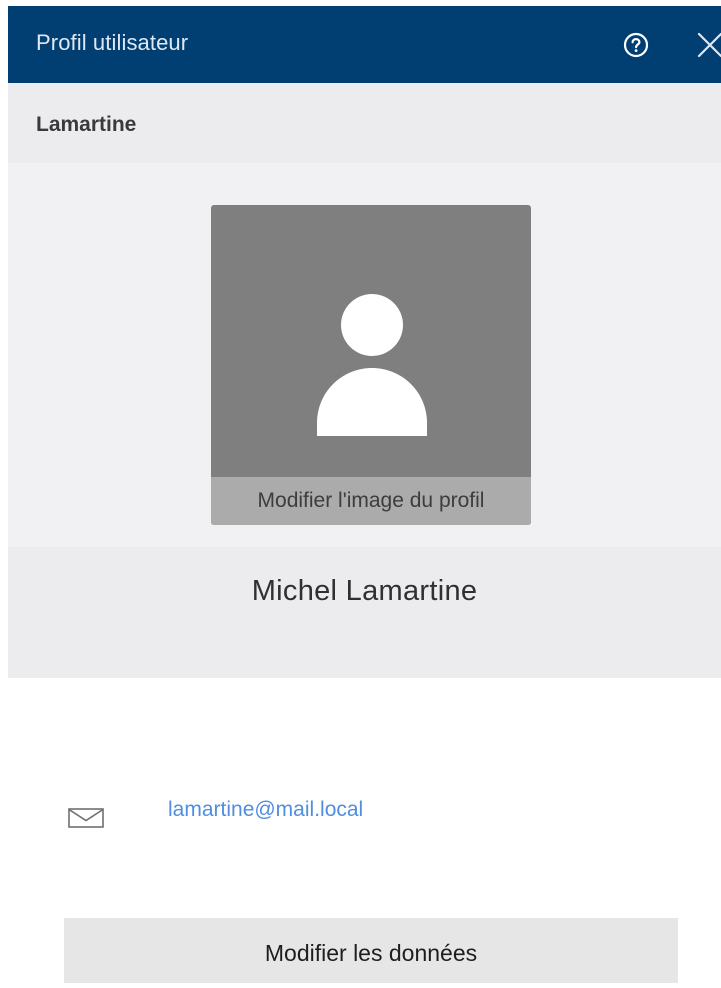 The height and width of the screenshot is (988, 721). Describe the element at coordinates (371, 501) in the screenshot. I see `change-picture-label: Modifier l'image du profil` at that location.